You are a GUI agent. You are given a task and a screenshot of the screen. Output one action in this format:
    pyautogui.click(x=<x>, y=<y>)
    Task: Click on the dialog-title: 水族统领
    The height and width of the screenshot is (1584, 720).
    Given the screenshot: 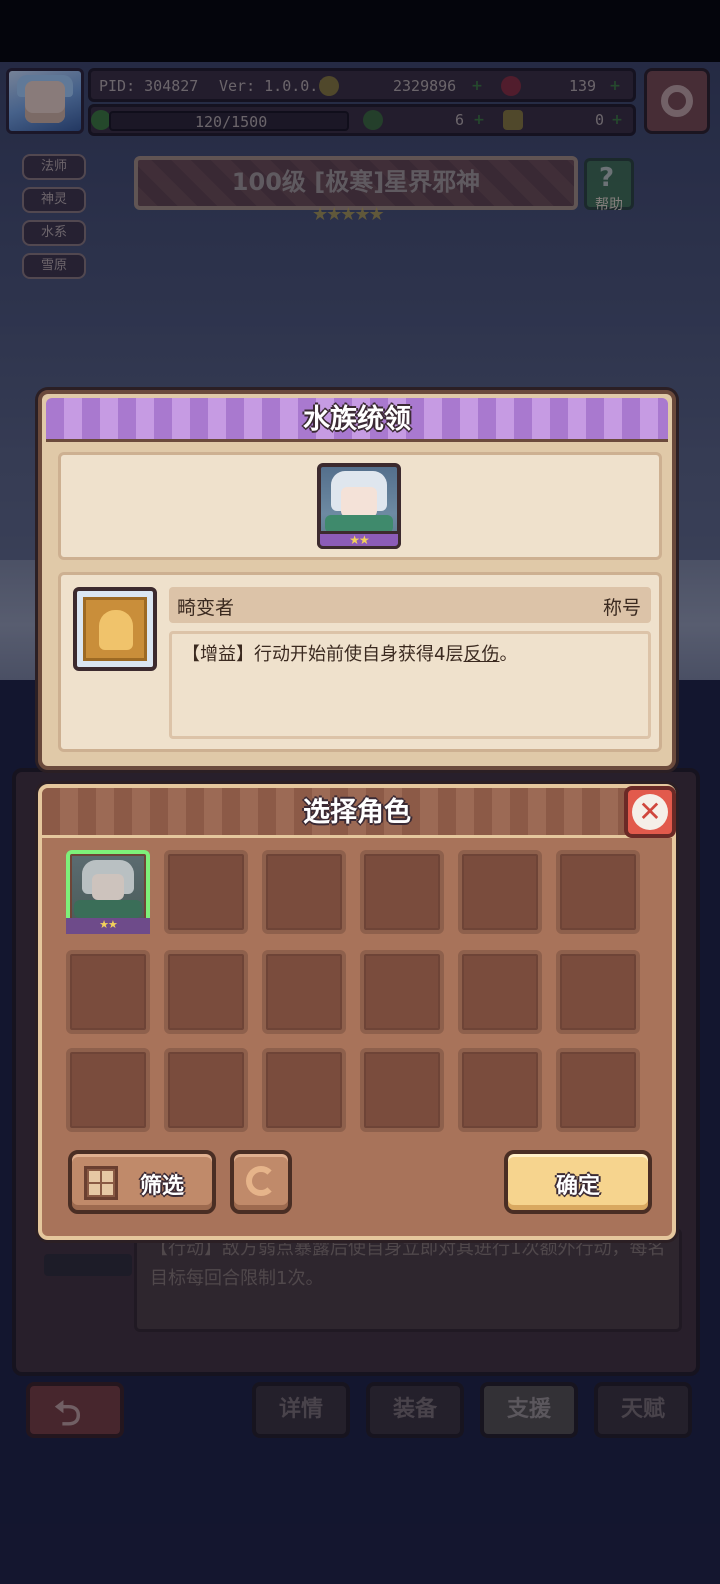 What is the action you would take?
    pyautogui.click(x=357, y=419)
    